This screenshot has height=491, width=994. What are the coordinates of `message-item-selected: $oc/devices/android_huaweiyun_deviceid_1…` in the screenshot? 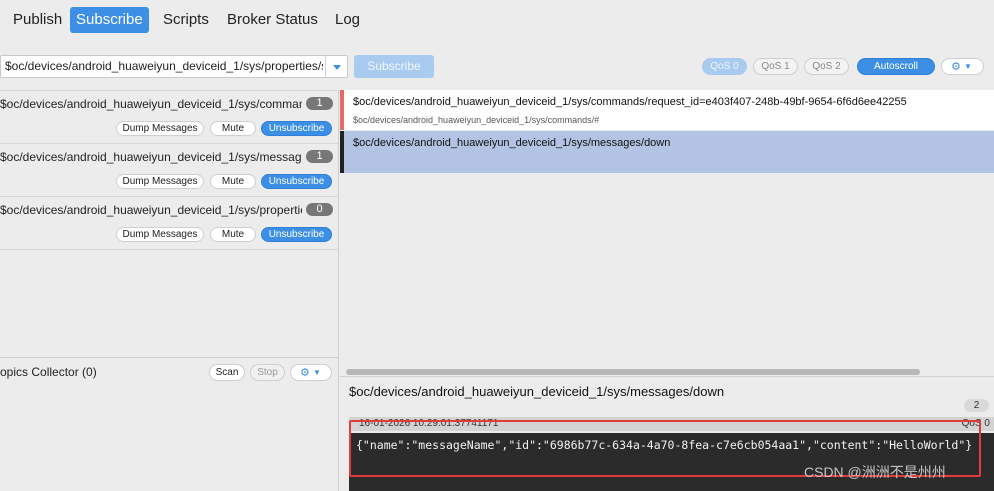 It's located at (667, 152).